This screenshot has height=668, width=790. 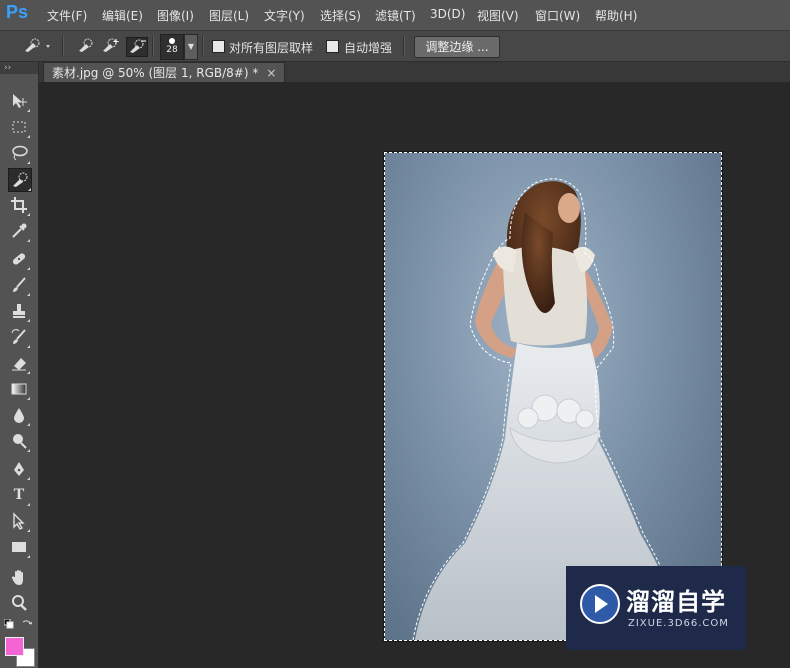 I want to click on menu-view: 视图(V), so click(x=498, y=15).